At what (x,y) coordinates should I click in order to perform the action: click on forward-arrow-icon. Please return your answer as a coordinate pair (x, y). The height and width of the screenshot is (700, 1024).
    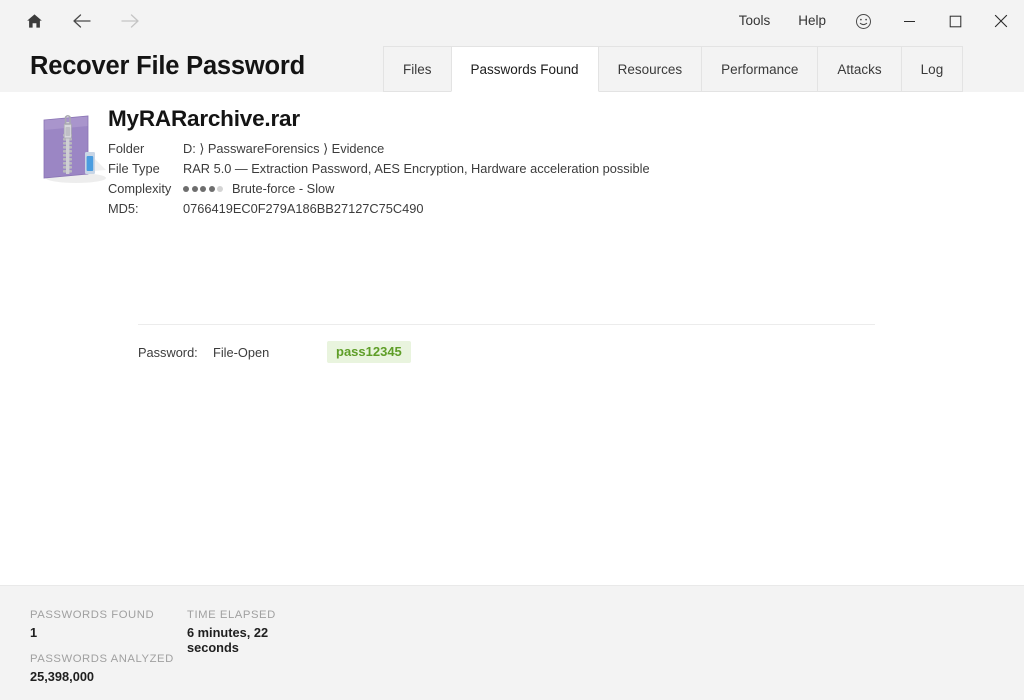
    Looking at the image, I should click on (130, 21).